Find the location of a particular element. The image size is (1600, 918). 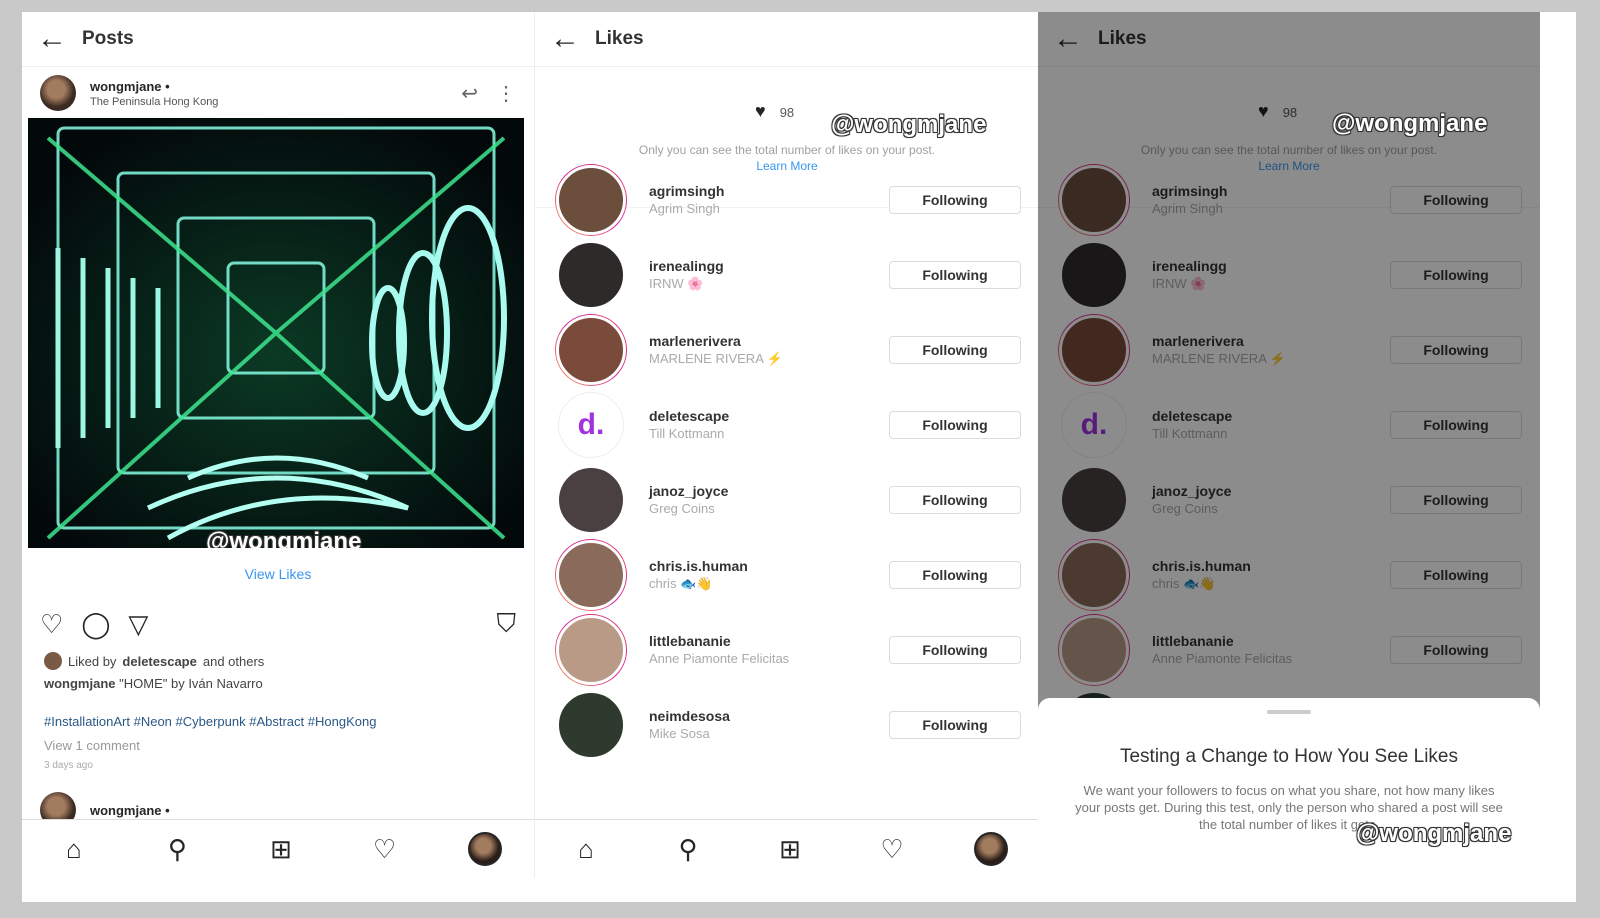

list-item: neimdesosa Mike Sosa Following is located at coordinates (787, 724).